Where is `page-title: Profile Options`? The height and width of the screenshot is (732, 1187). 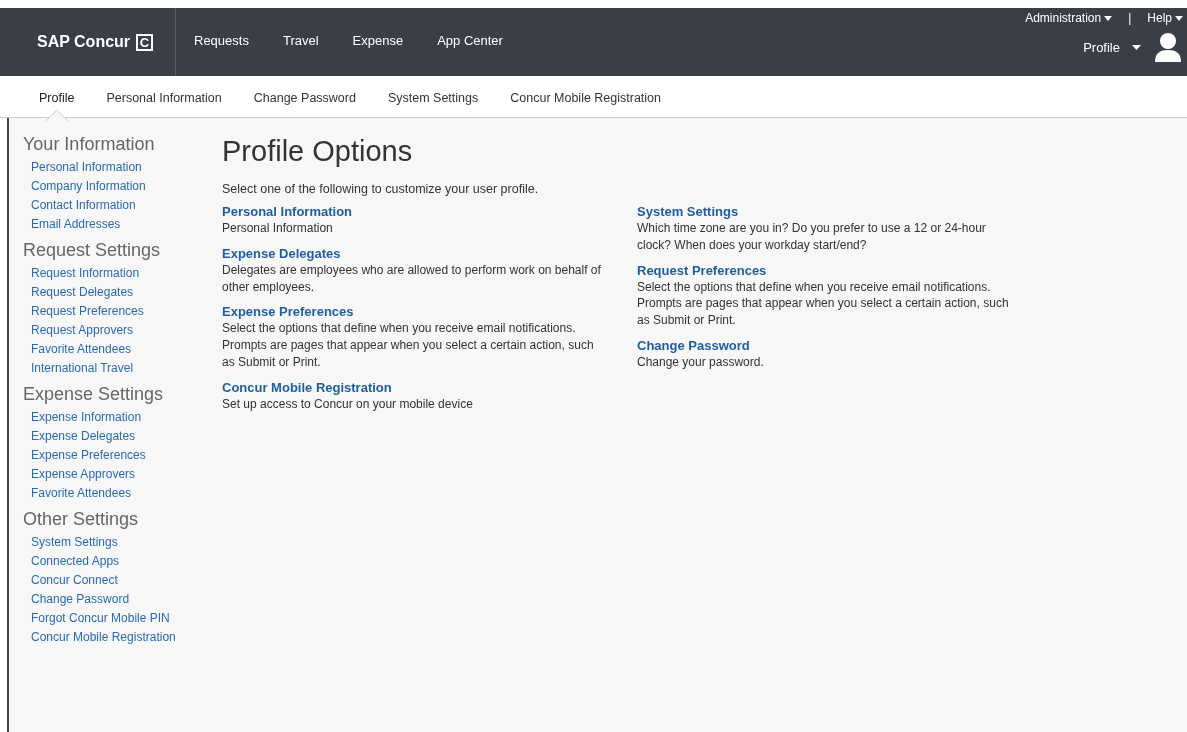
page-title: Profile Options is located at coordinates (318, 151).